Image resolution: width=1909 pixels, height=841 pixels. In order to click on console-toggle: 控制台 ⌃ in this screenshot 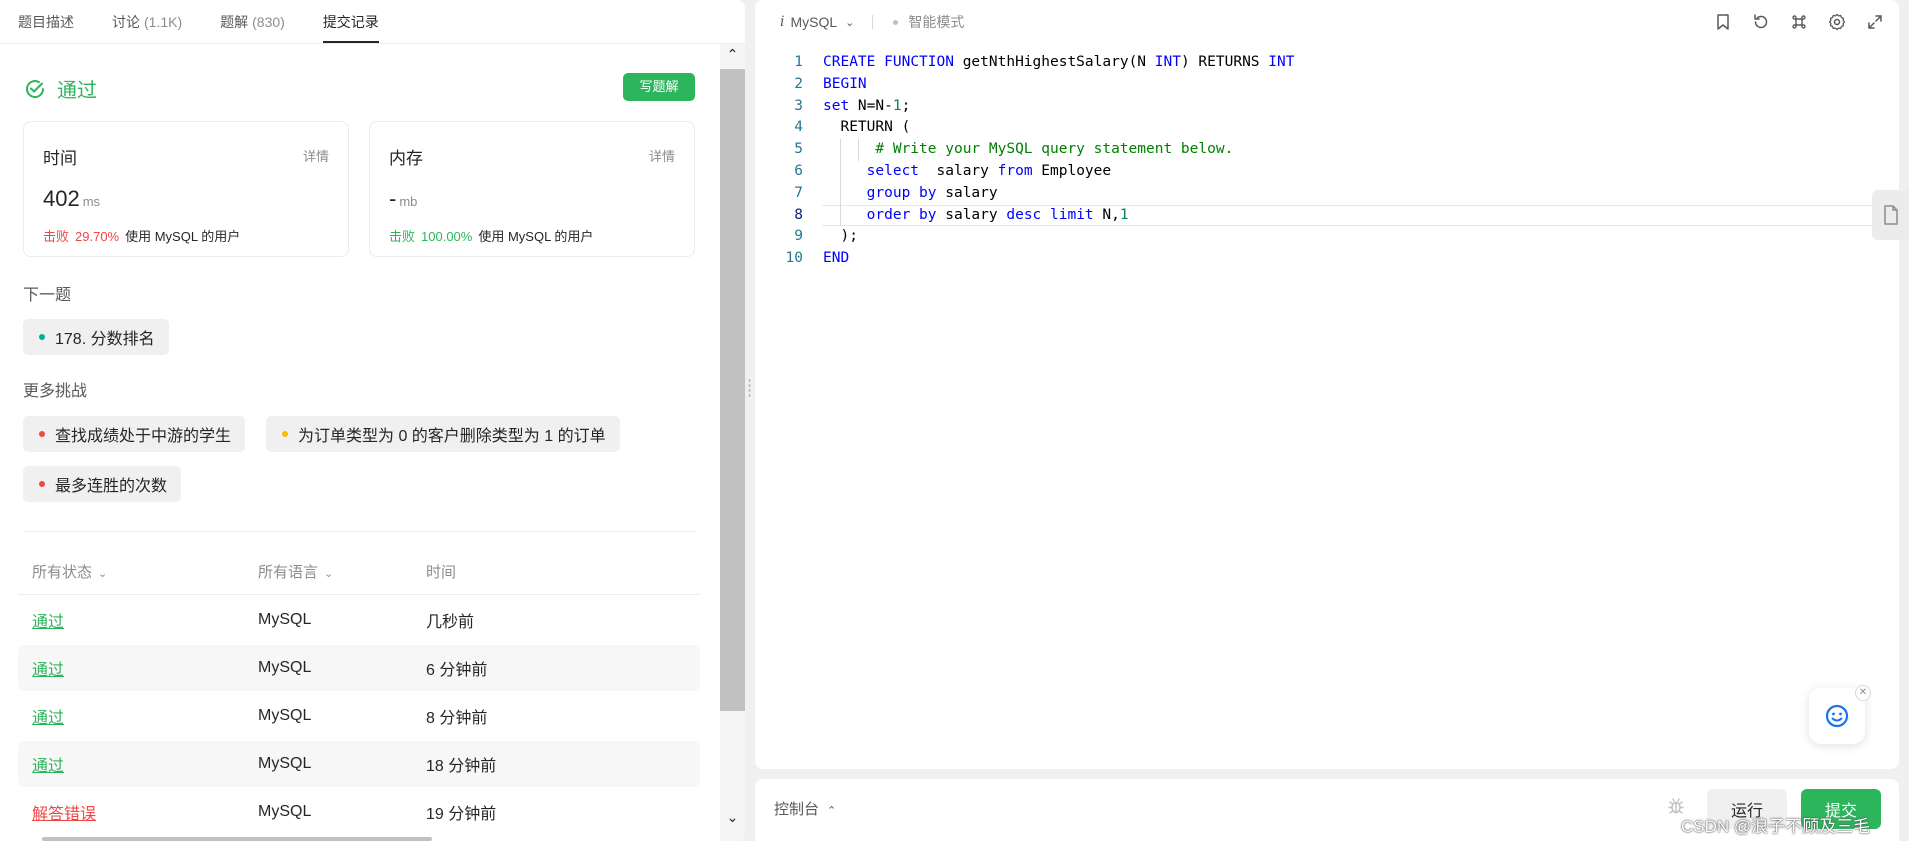, I will do `click(805, 808)`.